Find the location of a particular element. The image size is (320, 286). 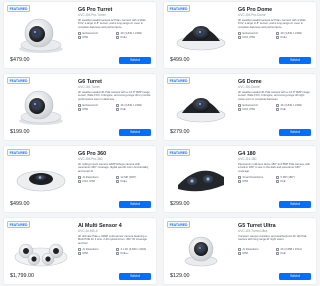

product-model: UVC-G6-Dome is located at coordinates (249, 87).